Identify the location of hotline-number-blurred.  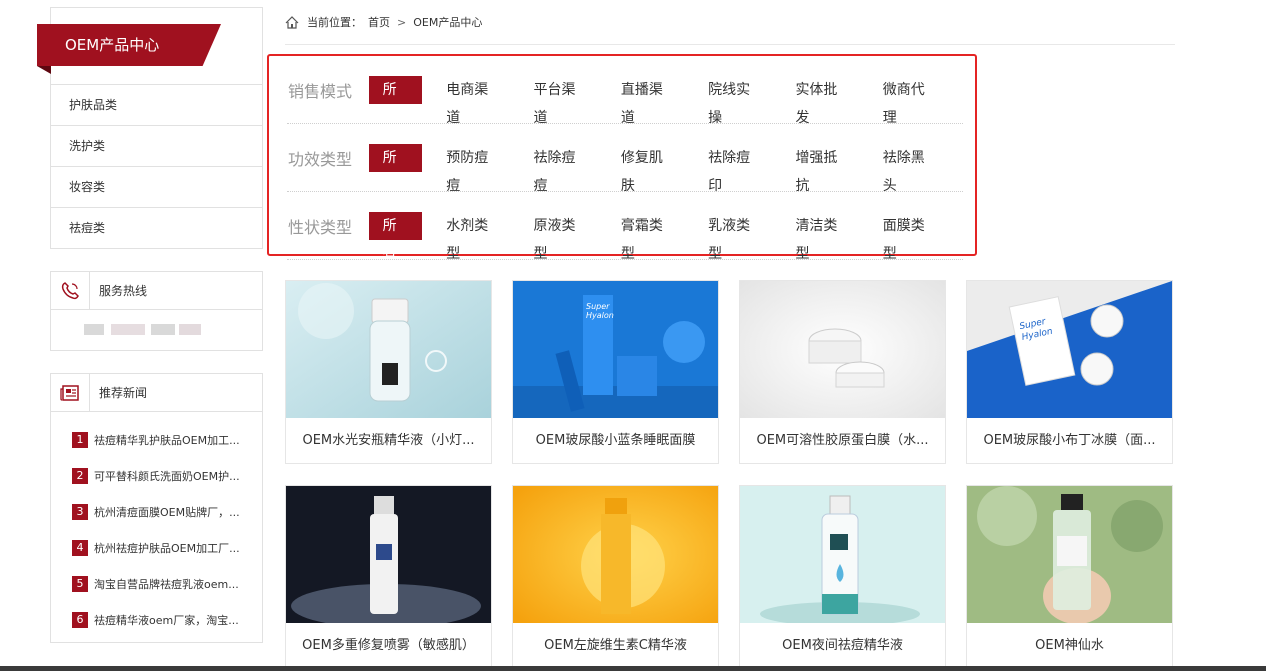
(156, 330).